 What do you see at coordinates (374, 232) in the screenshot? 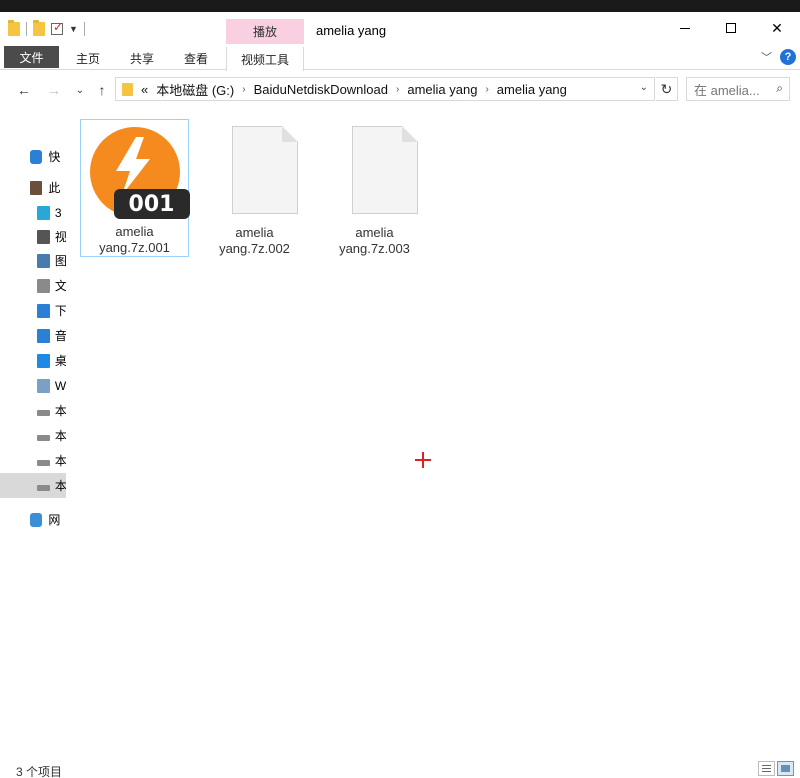
I see `file-name-line: amelia` at bounding box center [374, 232].